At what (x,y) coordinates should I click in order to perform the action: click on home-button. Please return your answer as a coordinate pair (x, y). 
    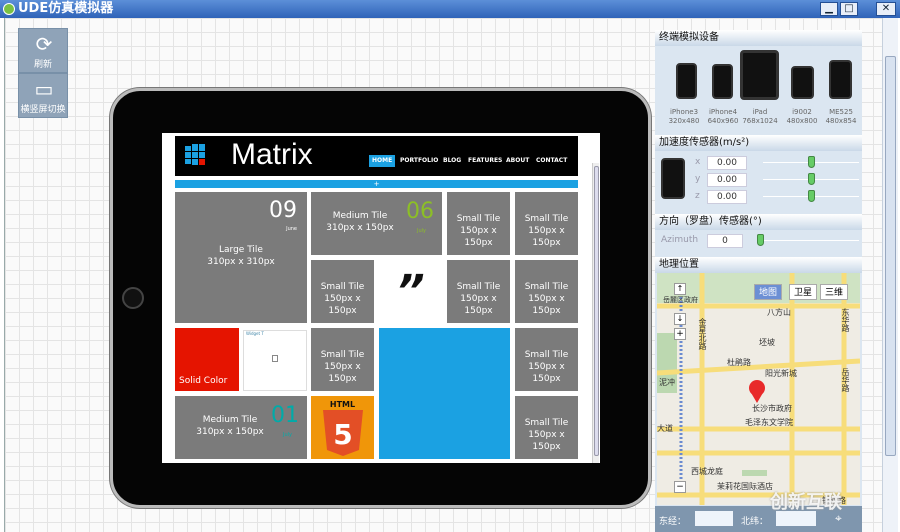
    Looking at the image, I should click on (133, 298).